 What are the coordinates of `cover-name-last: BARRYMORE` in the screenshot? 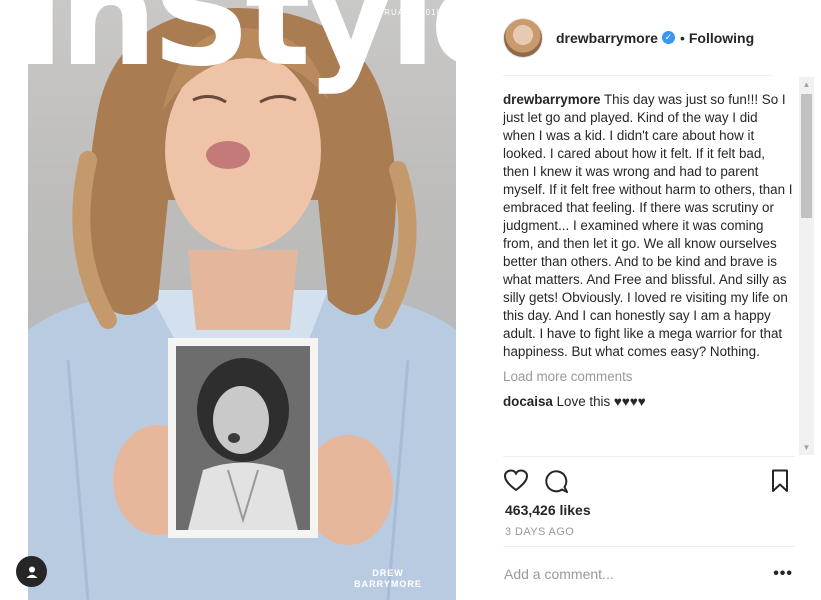 It's located at (388, 584).